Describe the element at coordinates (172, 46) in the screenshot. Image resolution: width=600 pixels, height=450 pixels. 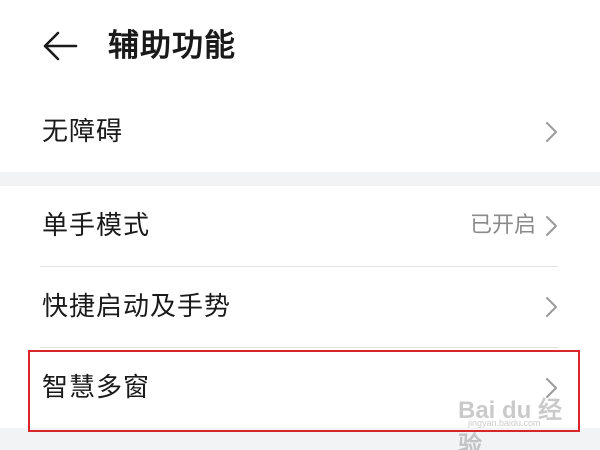
I see `page-title: 辅助功能` at that location.